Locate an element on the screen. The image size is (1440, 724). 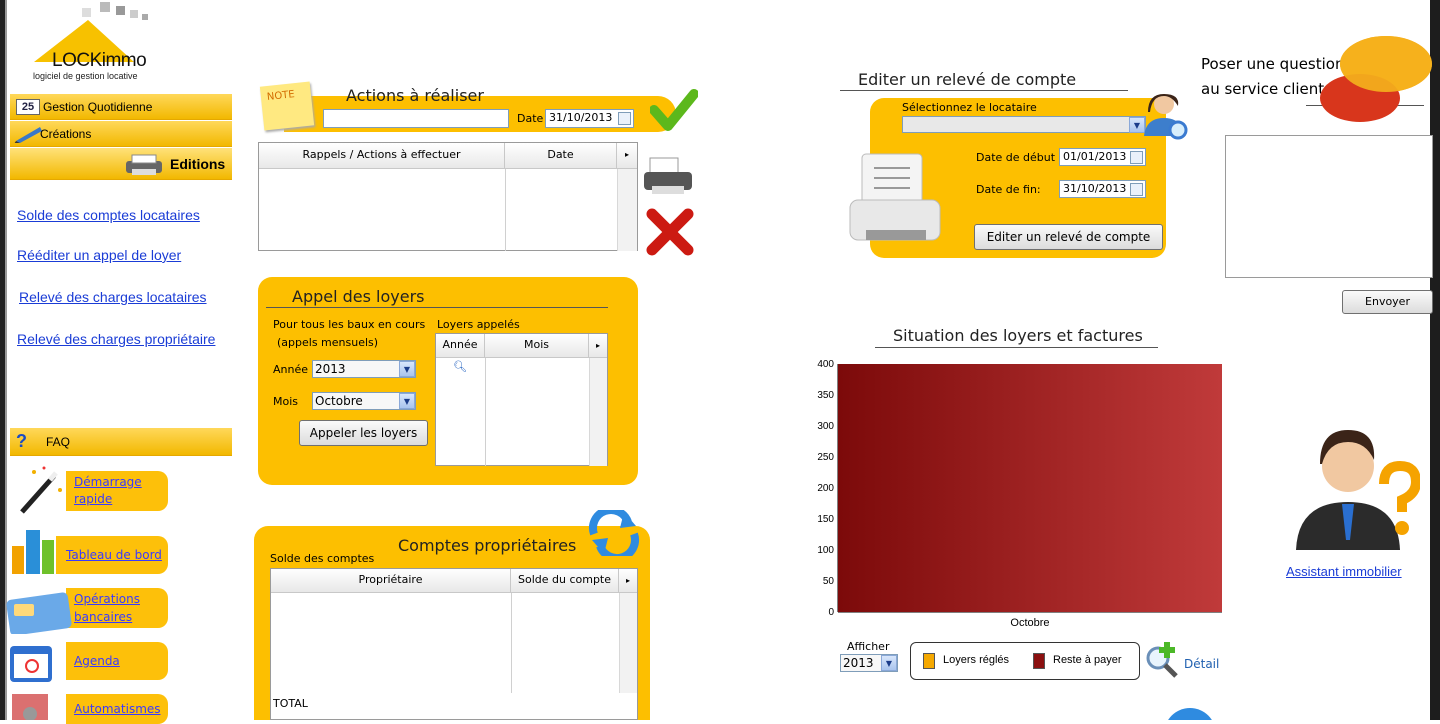
annee-select: 2013 ▼ is located at coordinates (364, 369).